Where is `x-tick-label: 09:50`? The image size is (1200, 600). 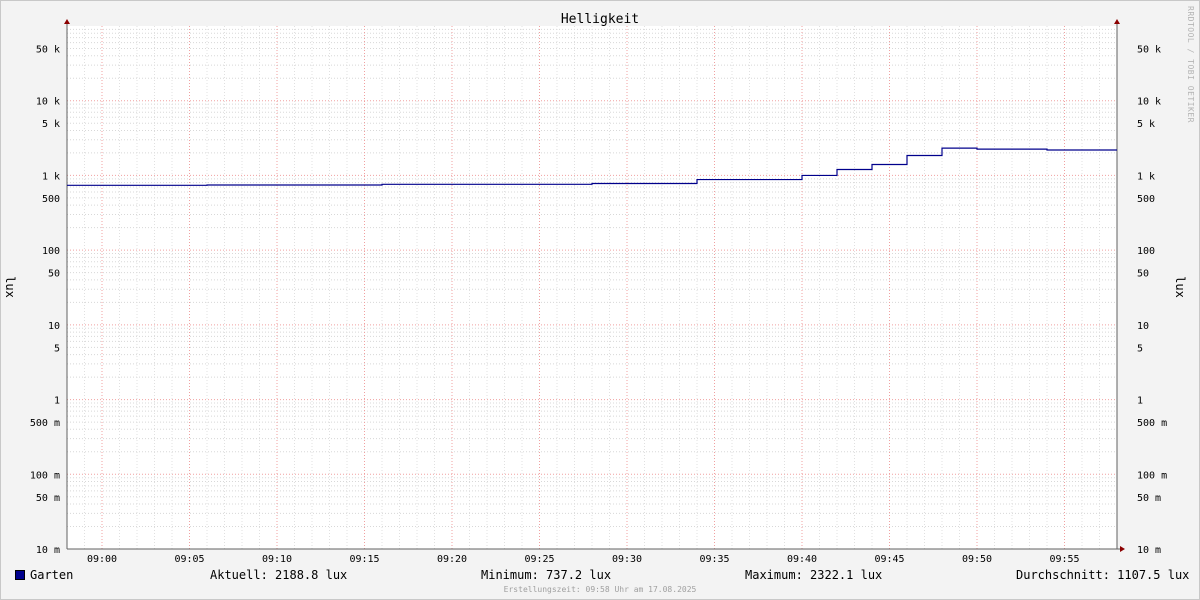
x-tick-label: 09:50 is located at coordinates (977, 559).